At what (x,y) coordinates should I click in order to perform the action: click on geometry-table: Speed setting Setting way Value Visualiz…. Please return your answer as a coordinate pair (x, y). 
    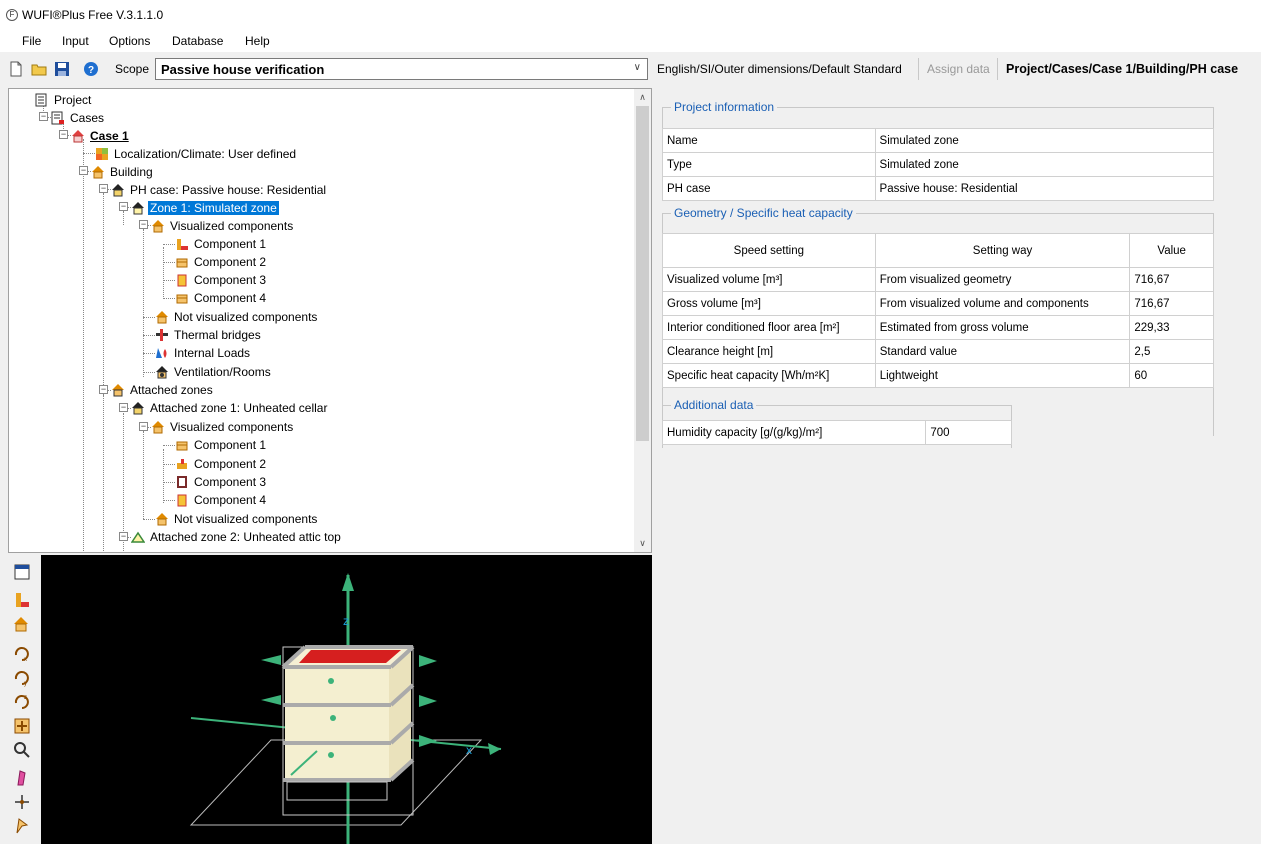
    Looking at the image, I should click on (938, 310).